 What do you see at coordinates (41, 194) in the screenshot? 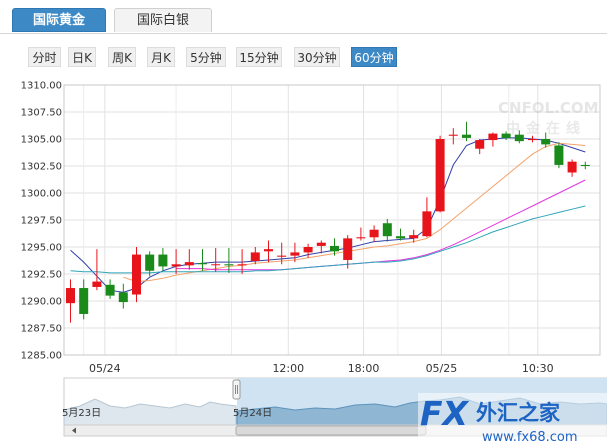
I see `y-tick-label: 1300.00` at bounding box center [41, 194].